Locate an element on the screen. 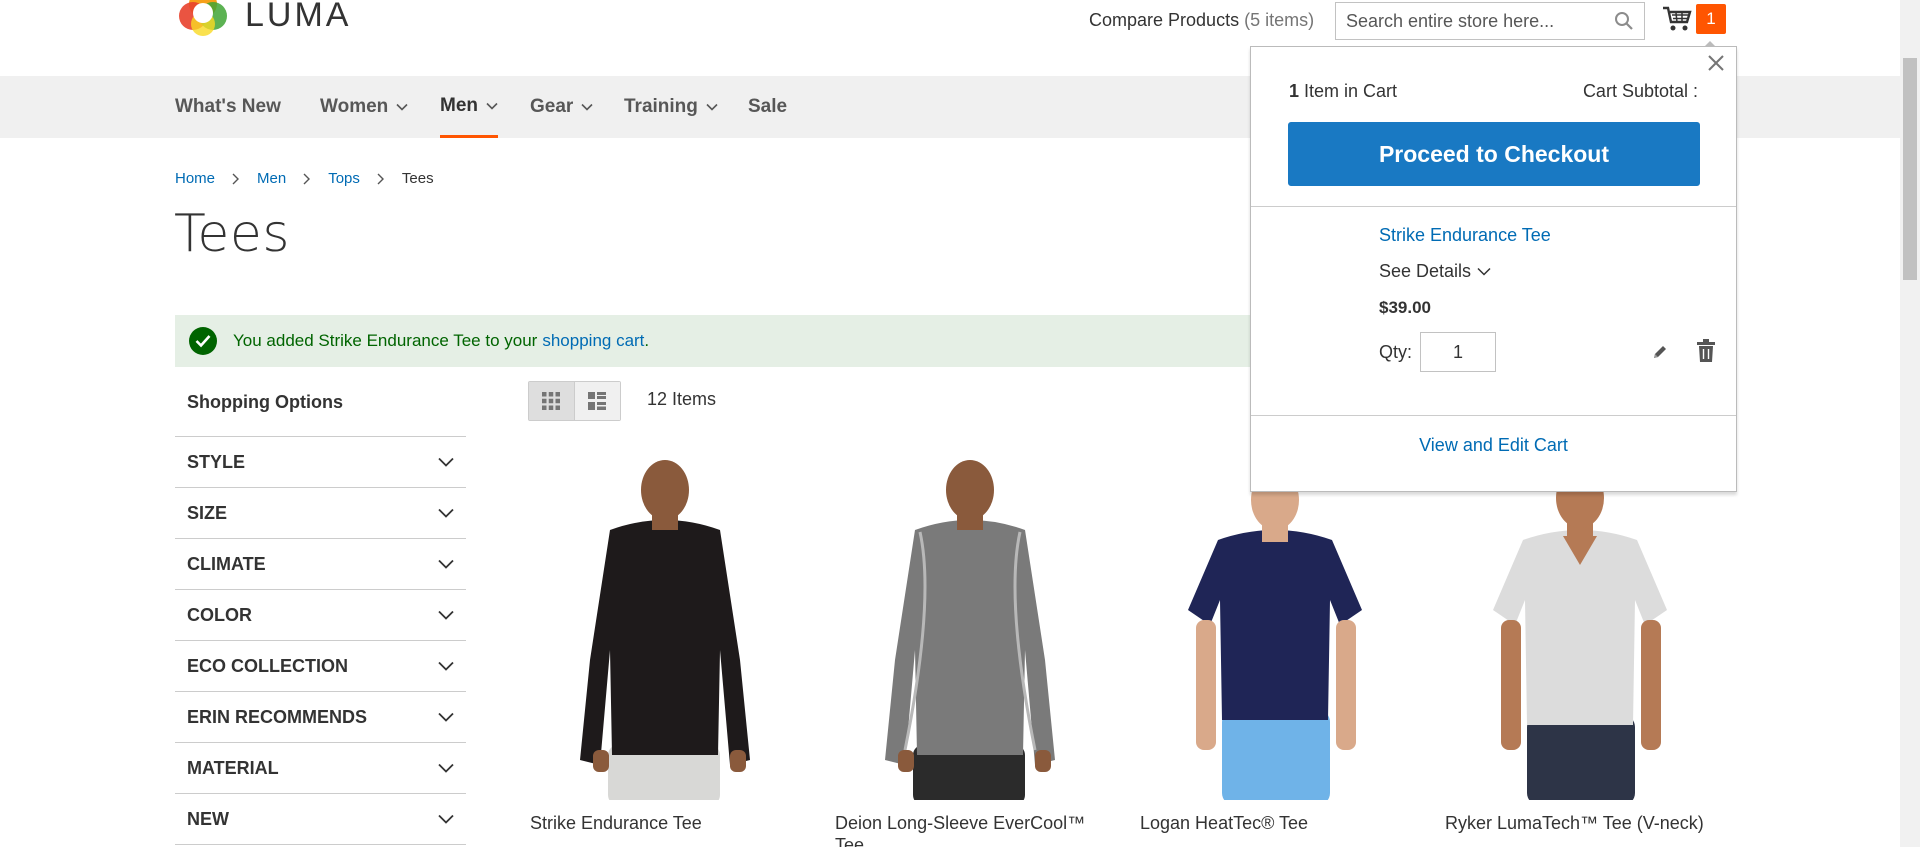 Image resolution: width=1920 pixels, height=847 pixels. view-mode-switcher is located at coordinates (574, 401).